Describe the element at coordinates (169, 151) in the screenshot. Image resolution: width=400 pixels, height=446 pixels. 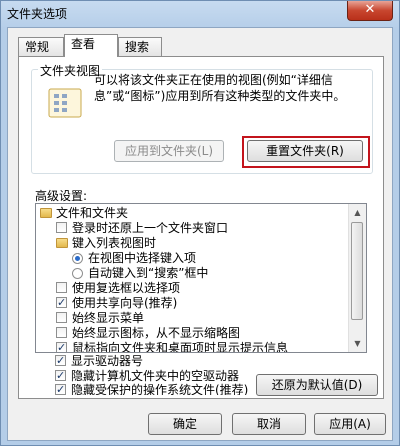
I see `apply-to-folders-button: 应用到文件夹(L)` at that location.